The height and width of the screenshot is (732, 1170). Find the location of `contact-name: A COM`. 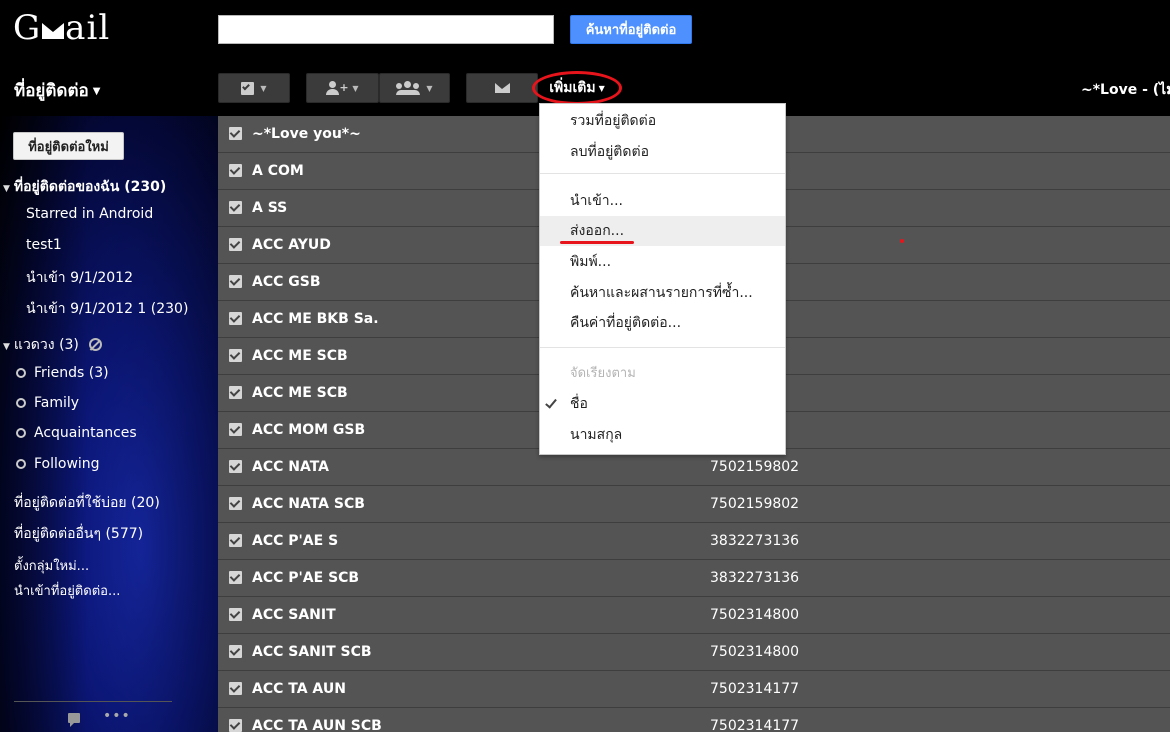

contact-name: A COM is located at coordinates (278, 171).